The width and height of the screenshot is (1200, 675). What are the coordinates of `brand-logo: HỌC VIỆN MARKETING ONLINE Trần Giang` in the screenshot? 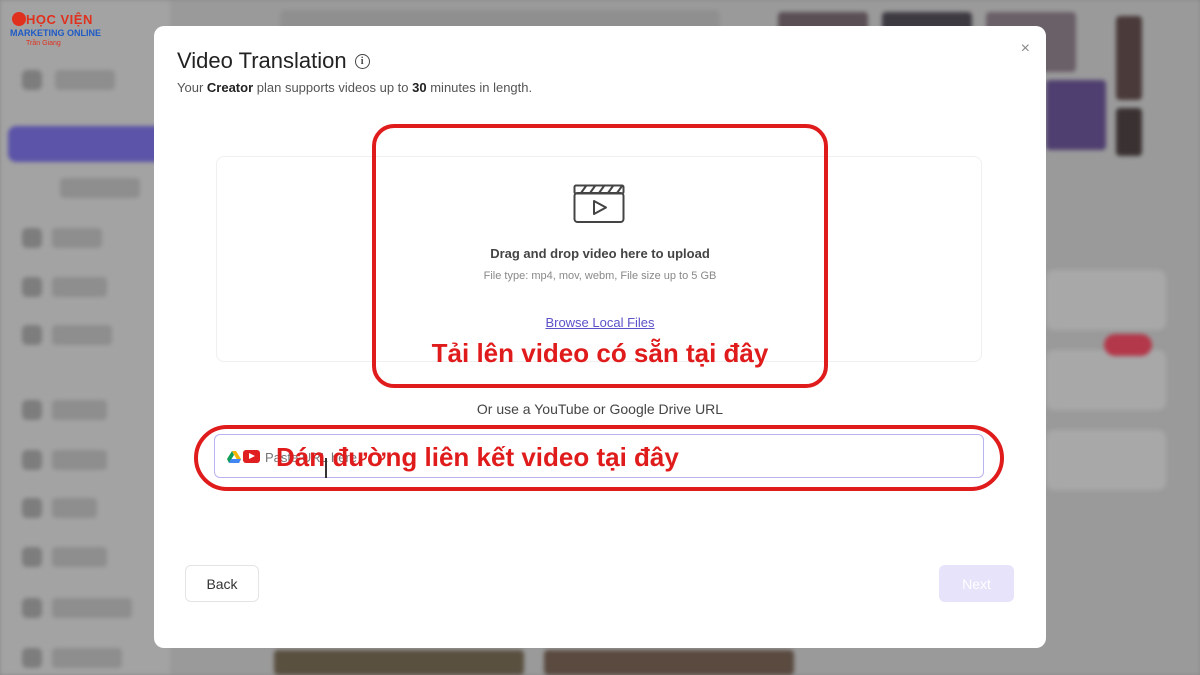 It's located at (60, 31).